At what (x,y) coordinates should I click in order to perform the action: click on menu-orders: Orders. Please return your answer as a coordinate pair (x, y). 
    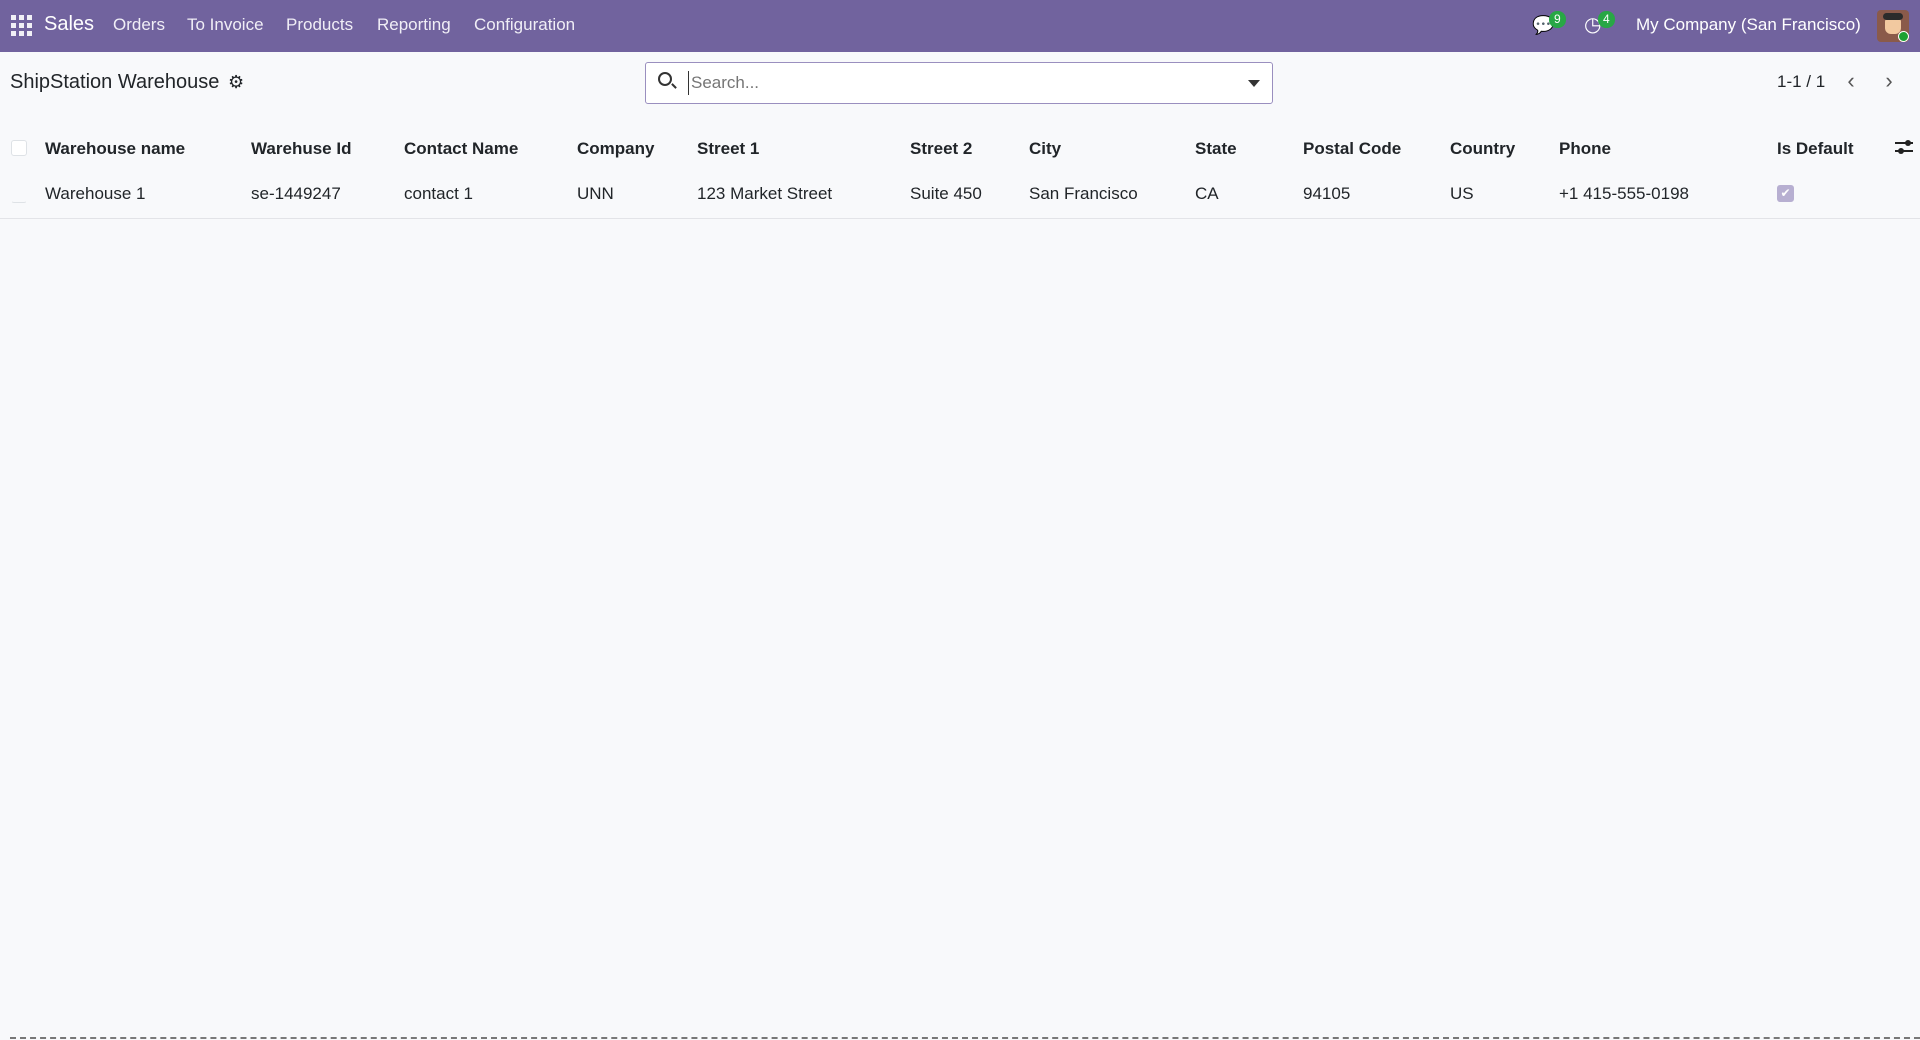
    Looking at the image, I should click on (139, 25).